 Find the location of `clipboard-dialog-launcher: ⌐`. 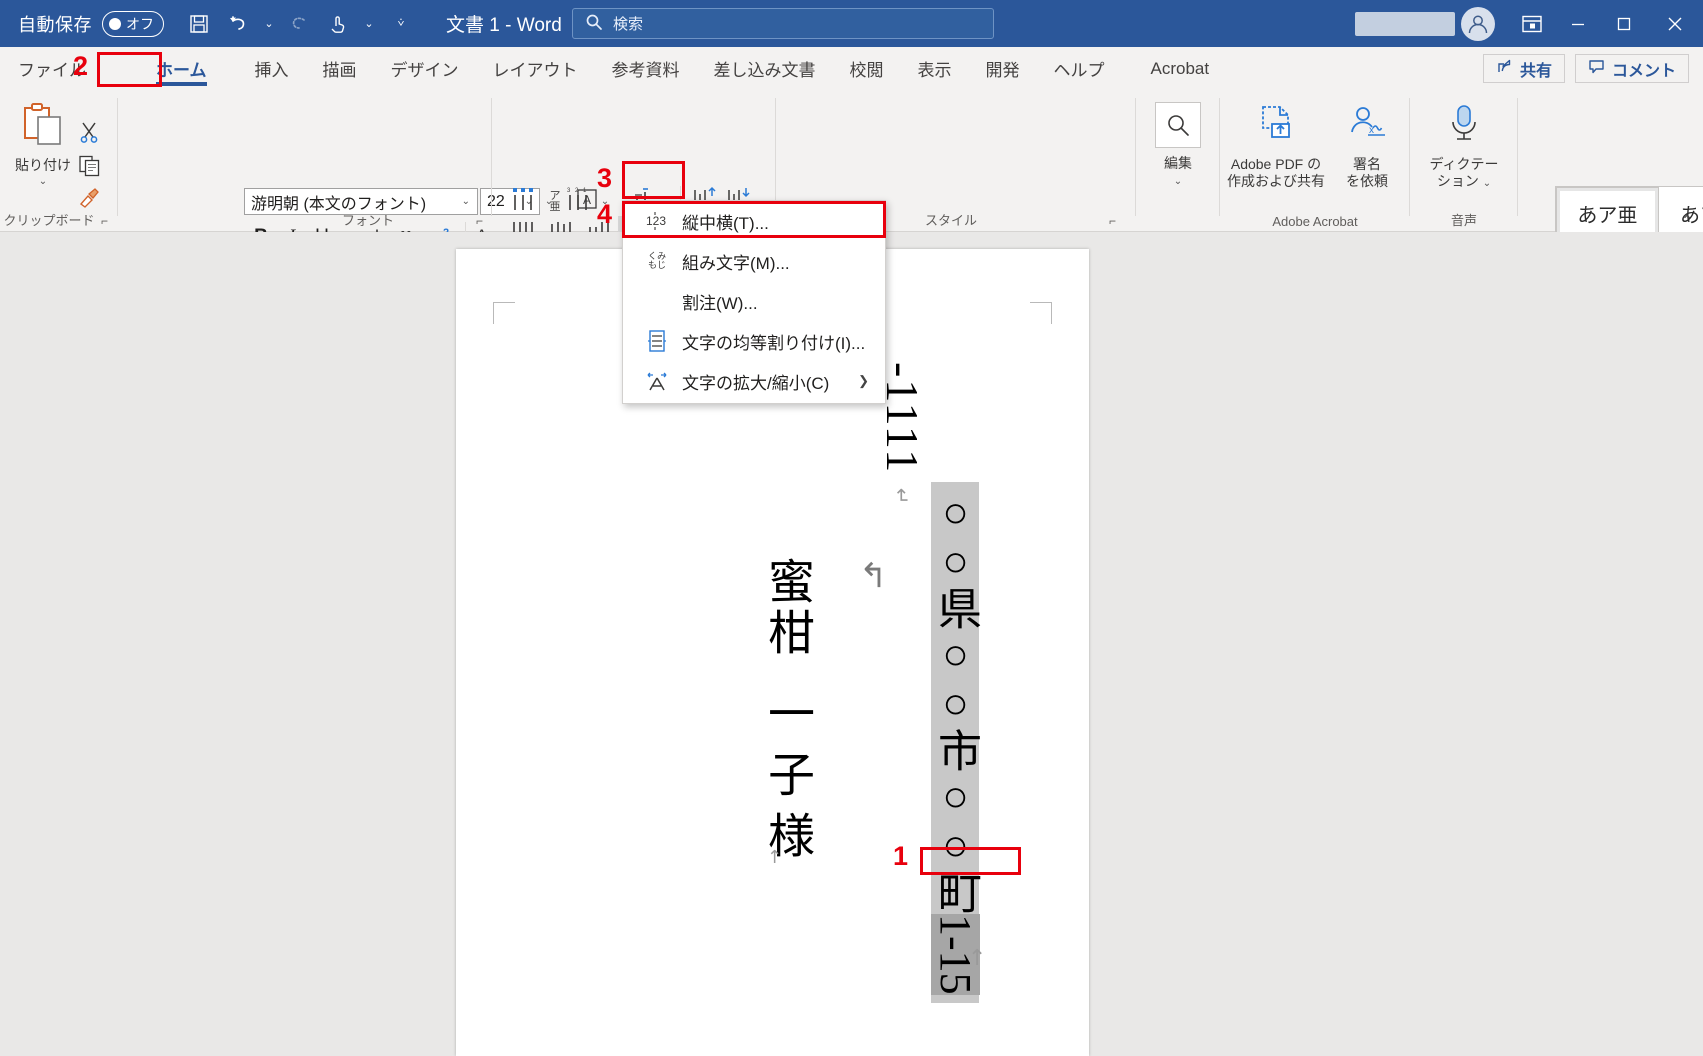

clipboard-dialog-launcher: ⌐ is located at coordinates (104, 221).